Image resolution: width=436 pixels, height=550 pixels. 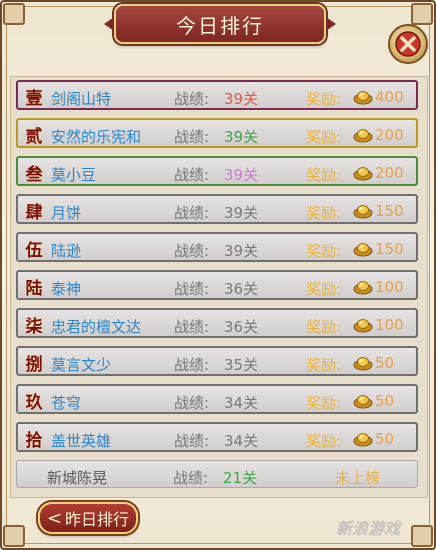 What do you see at coordinates (240, 478) in the screenshot?
I see `score-value: 21关` at bounding box center [240, 478].